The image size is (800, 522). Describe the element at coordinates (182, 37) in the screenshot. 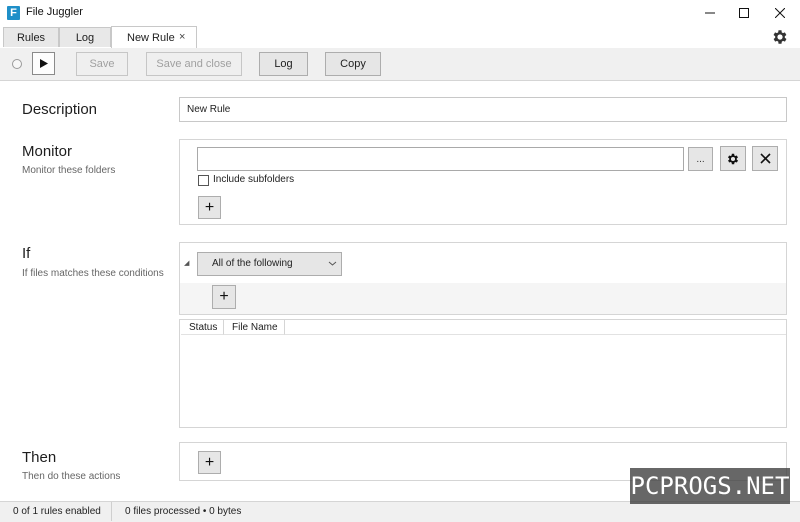

I see `tab-close-icon: ×` at that location.